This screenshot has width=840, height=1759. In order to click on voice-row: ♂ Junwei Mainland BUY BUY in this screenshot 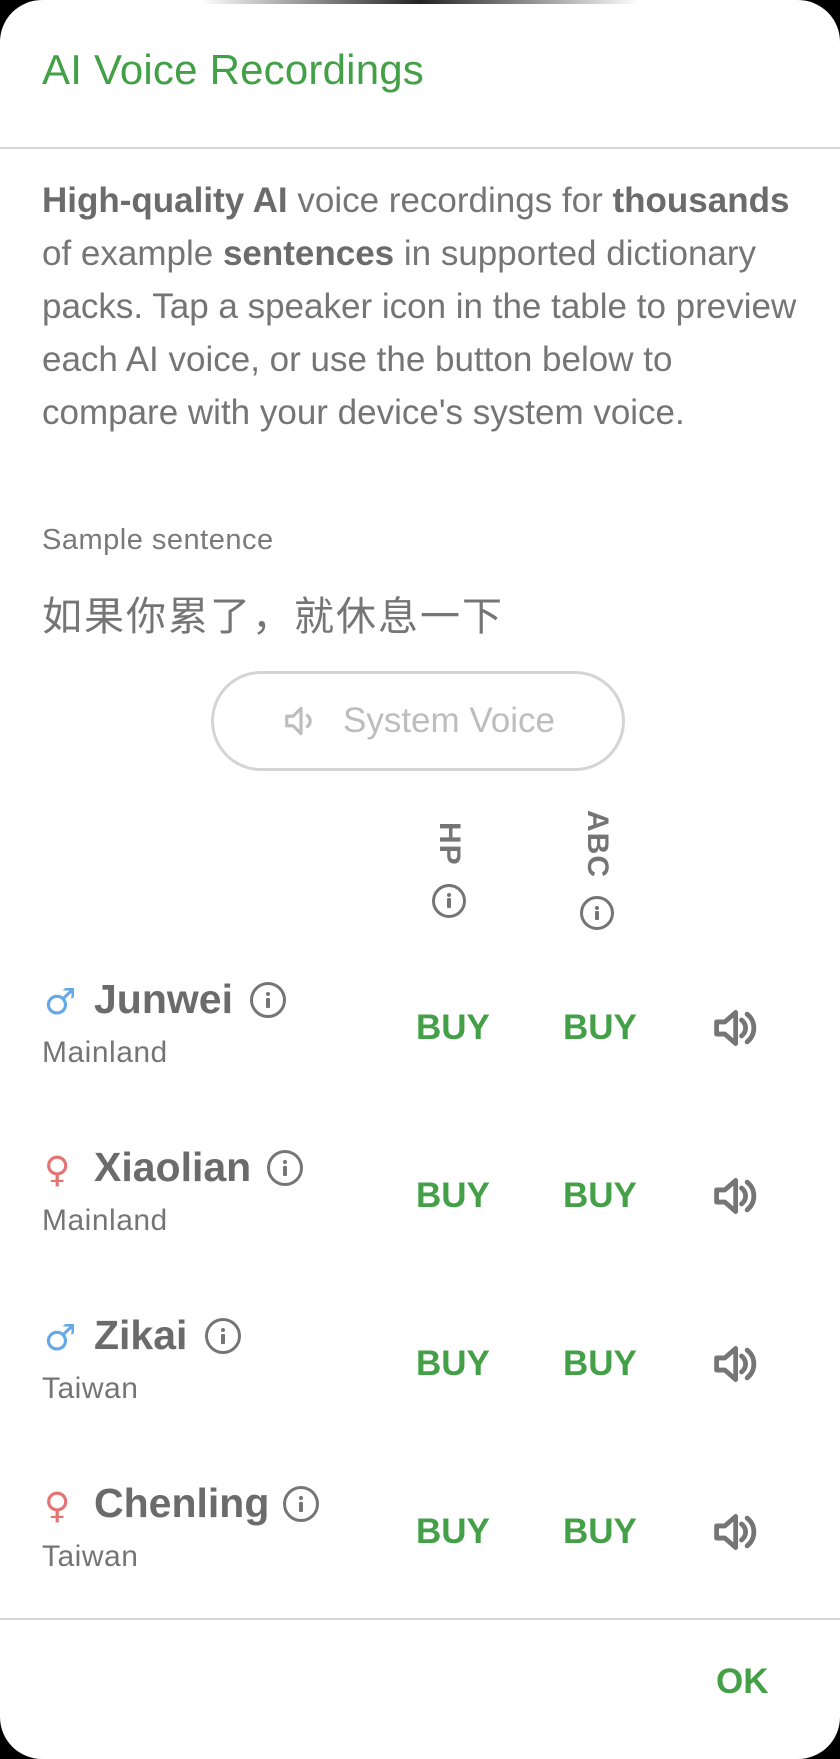, I will do `click(420, 1046)`.